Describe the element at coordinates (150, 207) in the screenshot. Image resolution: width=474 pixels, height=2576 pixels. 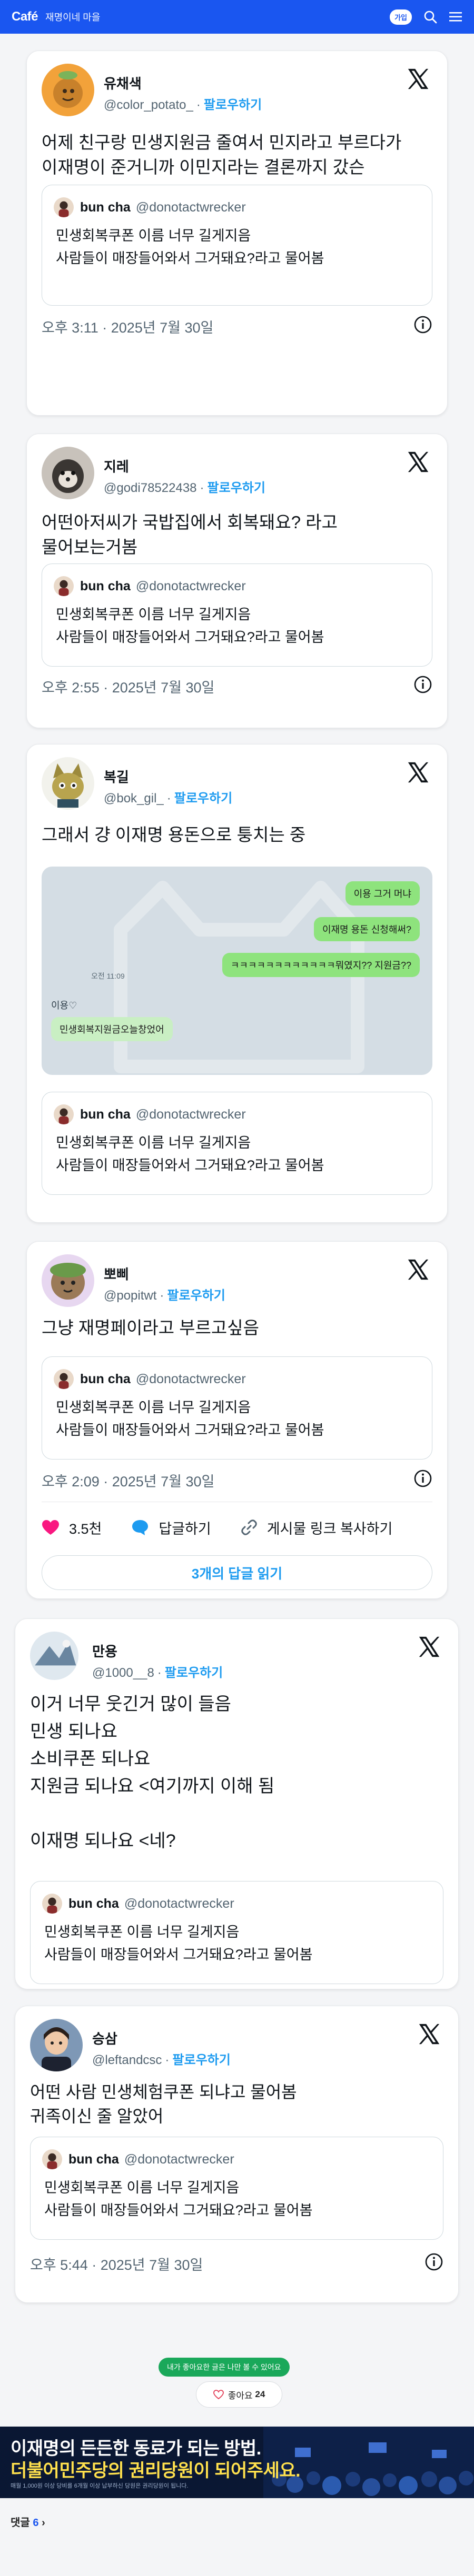
I see `quoted-tweet-header: bun cha @donotactwrecker` at that location.